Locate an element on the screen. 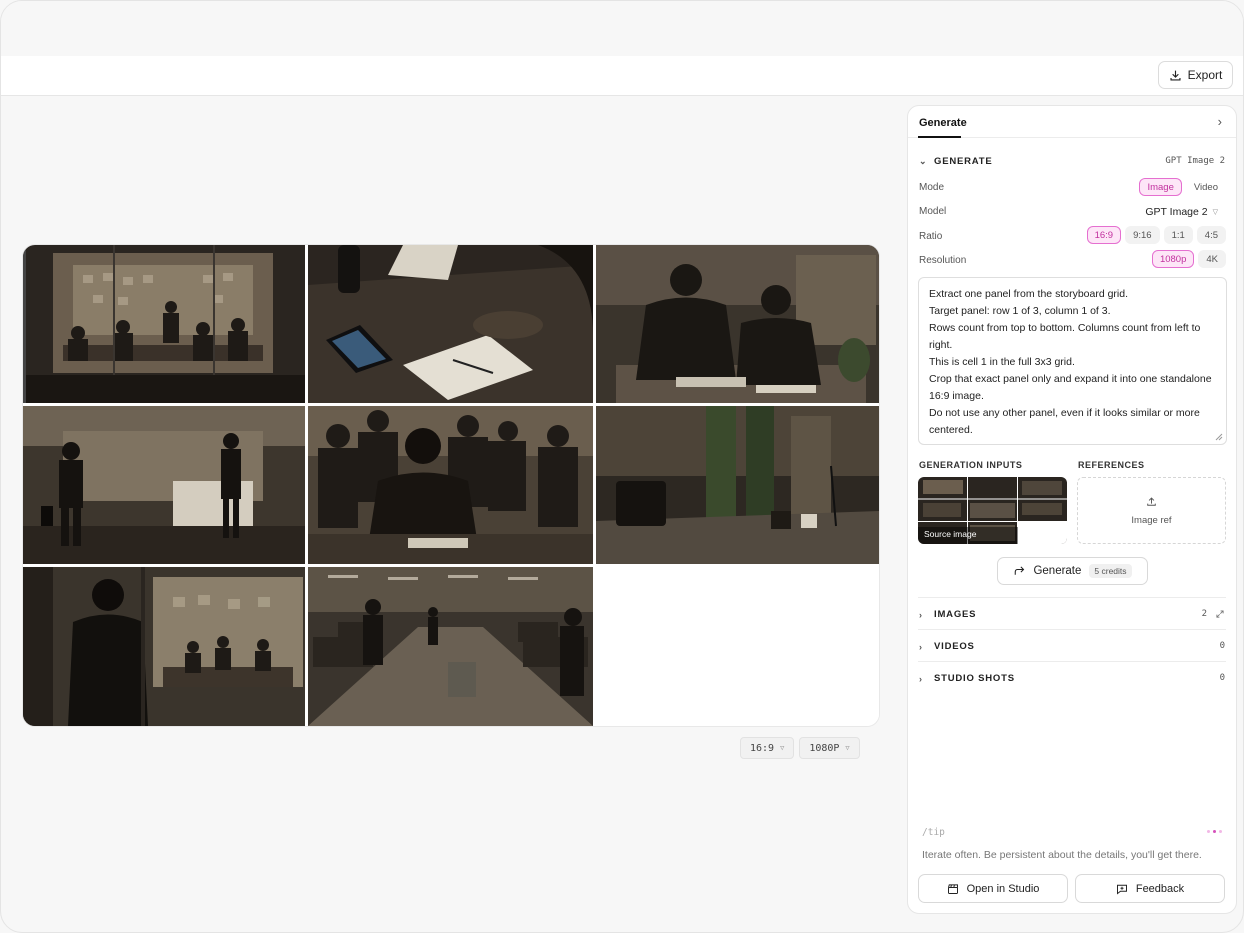 This screenshot has height=933, width=1244. images-section-row: › IMAGES 2 is located at coordinates (1072, 613).